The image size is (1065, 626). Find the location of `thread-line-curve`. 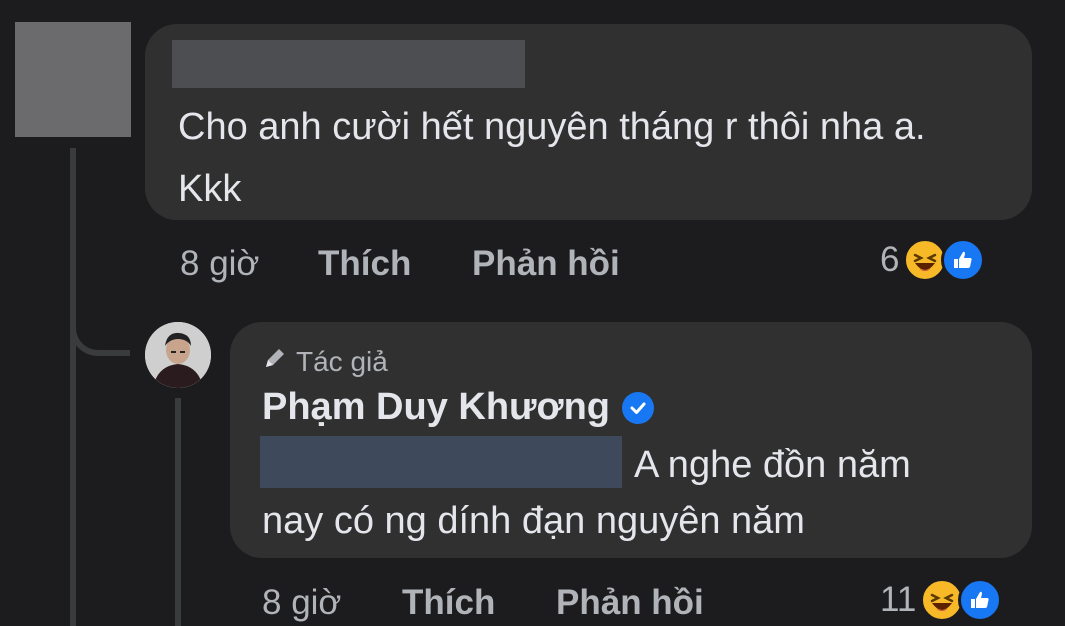

thread-line-curve is located at coordinates (100, 328).